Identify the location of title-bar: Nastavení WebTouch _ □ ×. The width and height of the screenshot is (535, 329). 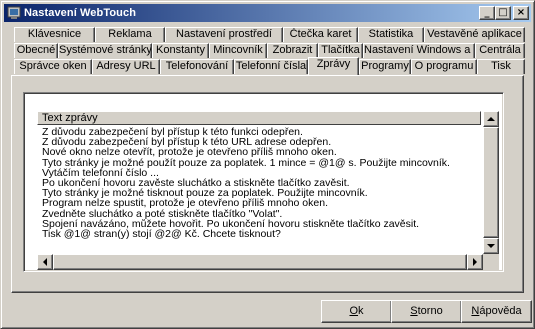
(267, 13).